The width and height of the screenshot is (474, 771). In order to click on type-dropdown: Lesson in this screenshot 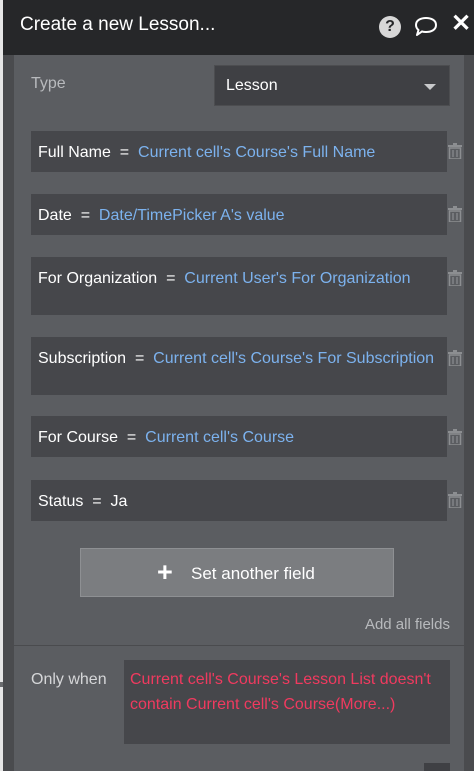, I will do `click(332, 85)`.